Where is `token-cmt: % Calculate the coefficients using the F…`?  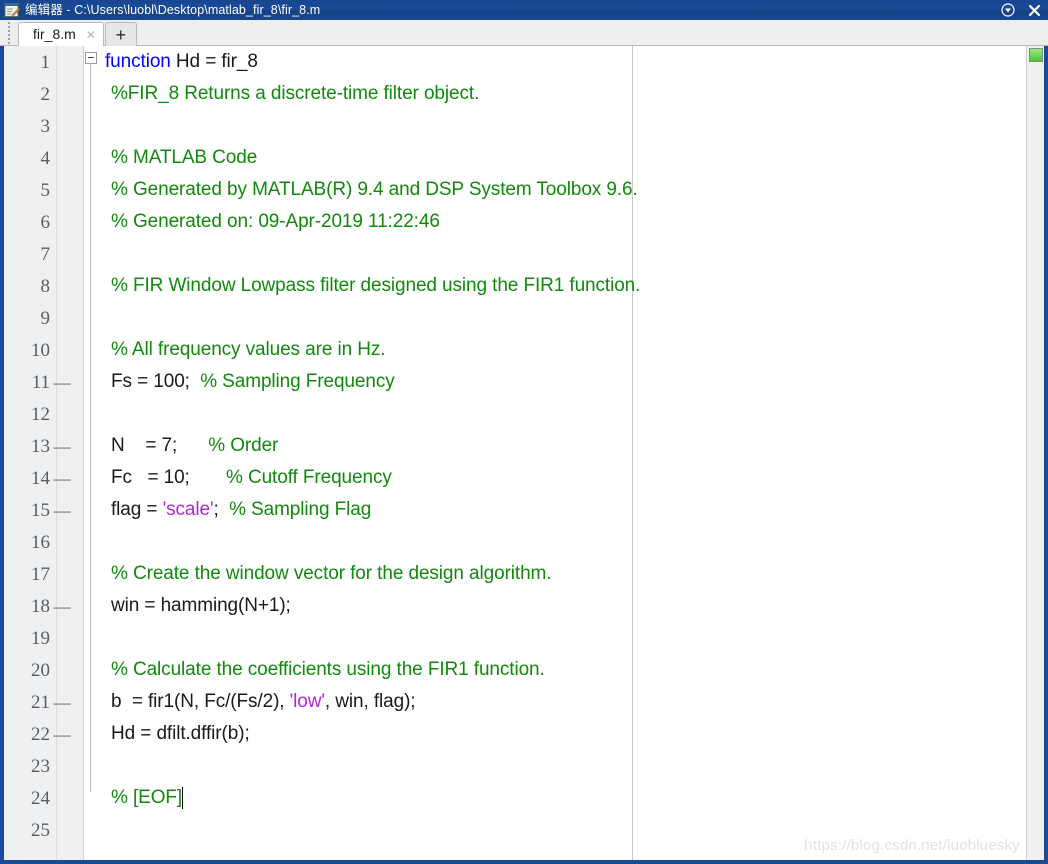
token-cmt: % Calculate the coefficients using the F… is located at coordinates (328, 669).